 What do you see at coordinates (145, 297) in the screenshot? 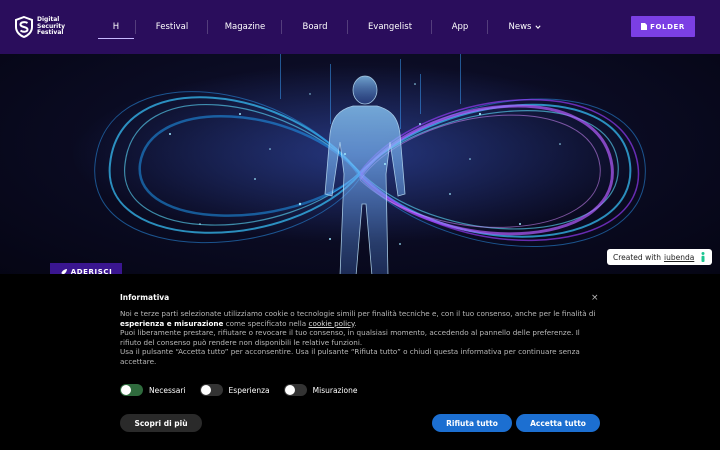
I see `cookie-title: Informativa` at bounding box center [145, 297].